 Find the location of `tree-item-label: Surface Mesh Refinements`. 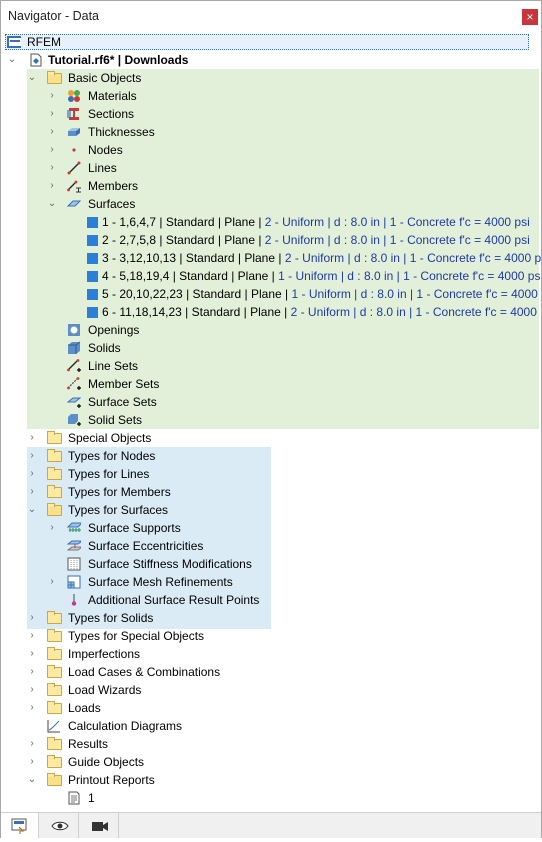

tree-item-label: Surface Mesh Refinements is located at coordinates (160, 582).